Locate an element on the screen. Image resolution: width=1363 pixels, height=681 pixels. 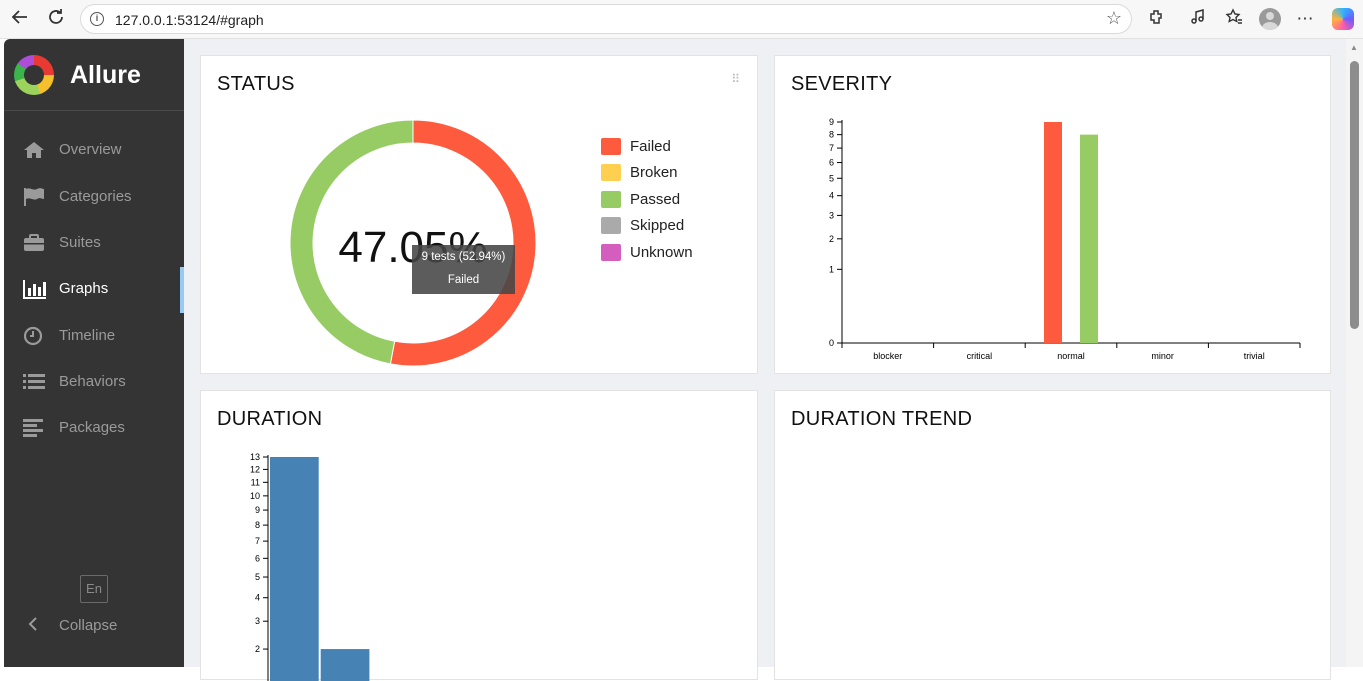
sidebar-item-label: Categories is located at coordinates (95, 196).